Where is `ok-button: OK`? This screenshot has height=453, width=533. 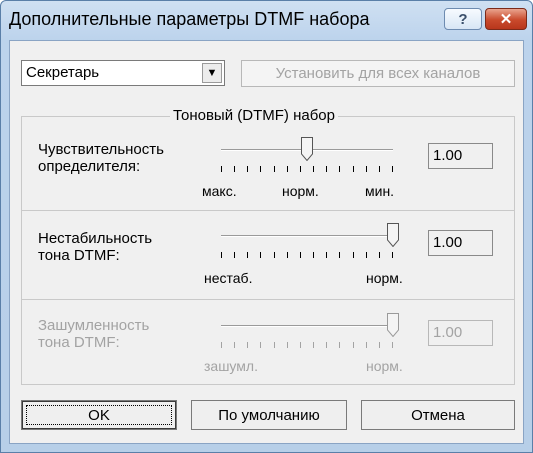
ok-button: OK is located at coordinates (99, 415).